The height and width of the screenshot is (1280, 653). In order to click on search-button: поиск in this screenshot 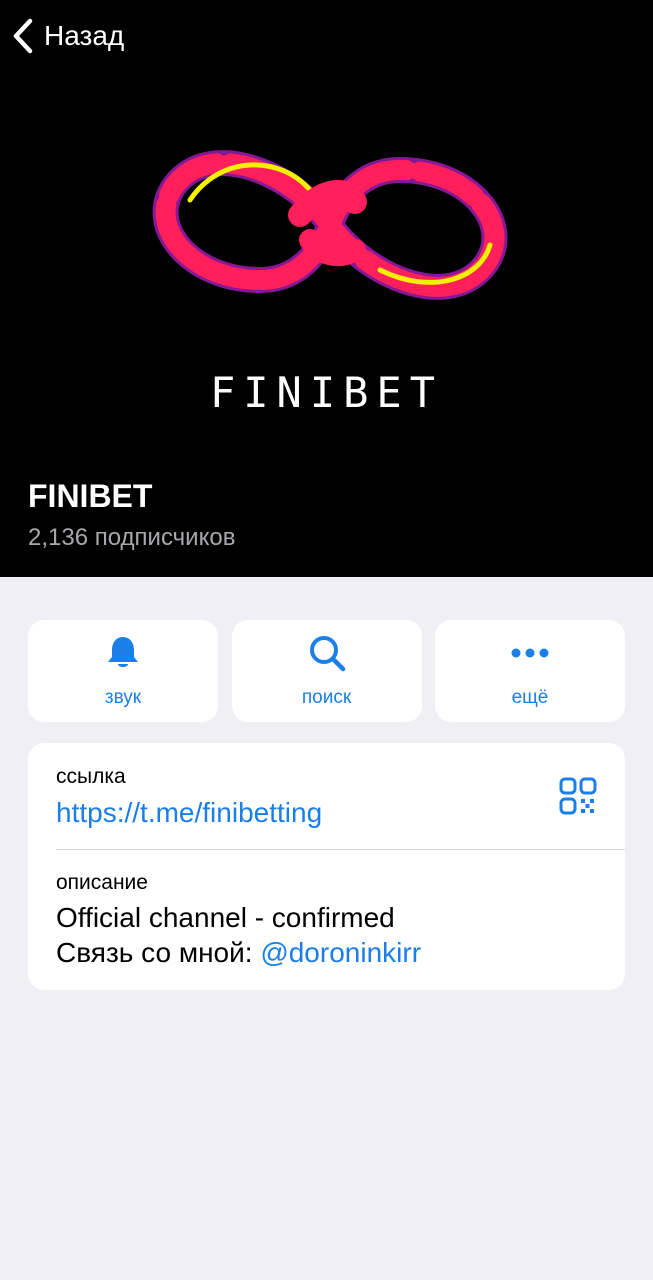, I will do `click(326, 671)`.